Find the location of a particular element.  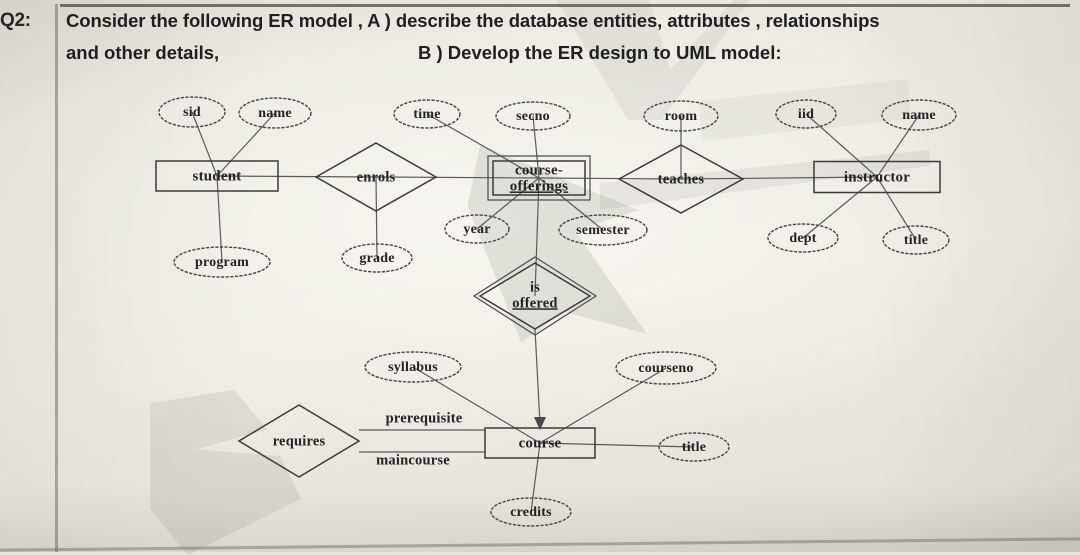

attribute-label-name-inst: name is located at coordinates (918, 115).